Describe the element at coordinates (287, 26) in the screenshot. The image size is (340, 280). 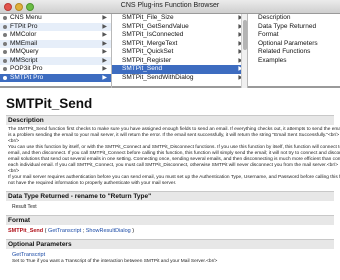
I see `section-item-label: Data Type Returned` at that location.